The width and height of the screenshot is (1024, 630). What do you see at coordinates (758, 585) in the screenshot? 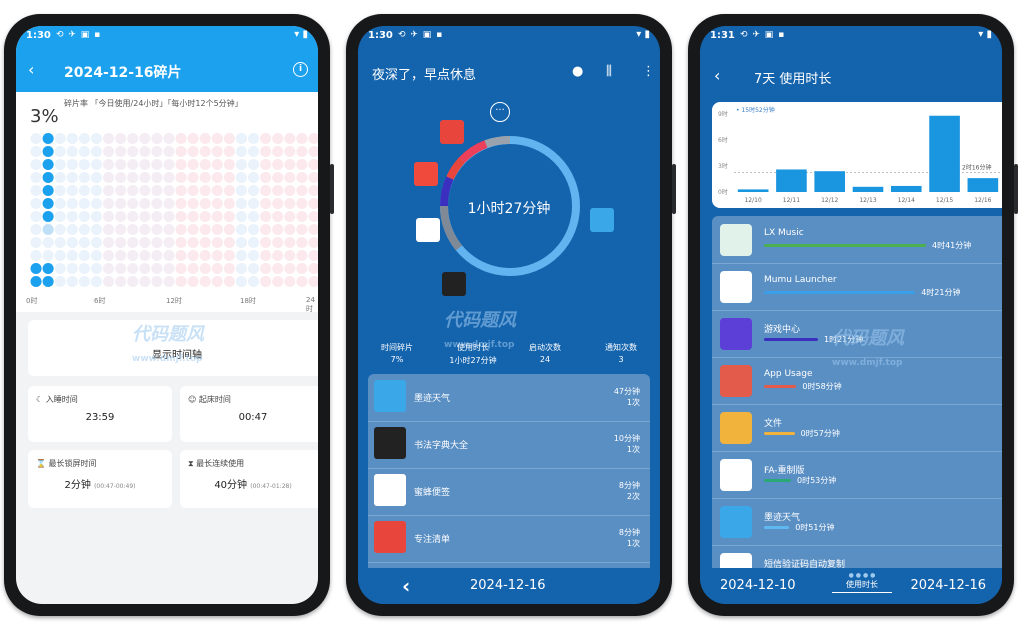
I see `range-start: 2024-12-10` at bounding box center [758, 585].